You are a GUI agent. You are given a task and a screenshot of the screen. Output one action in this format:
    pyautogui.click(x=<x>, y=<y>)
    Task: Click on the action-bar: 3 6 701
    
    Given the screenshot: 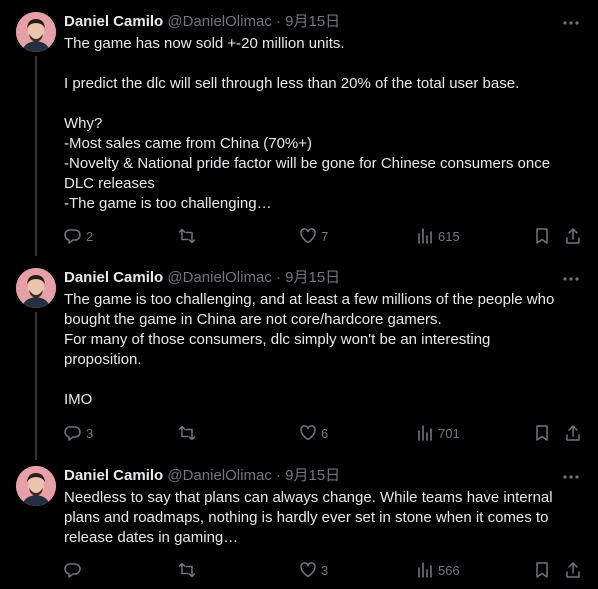 What is the action you would take?
    pyautogui.click(x=324, y=433)
    